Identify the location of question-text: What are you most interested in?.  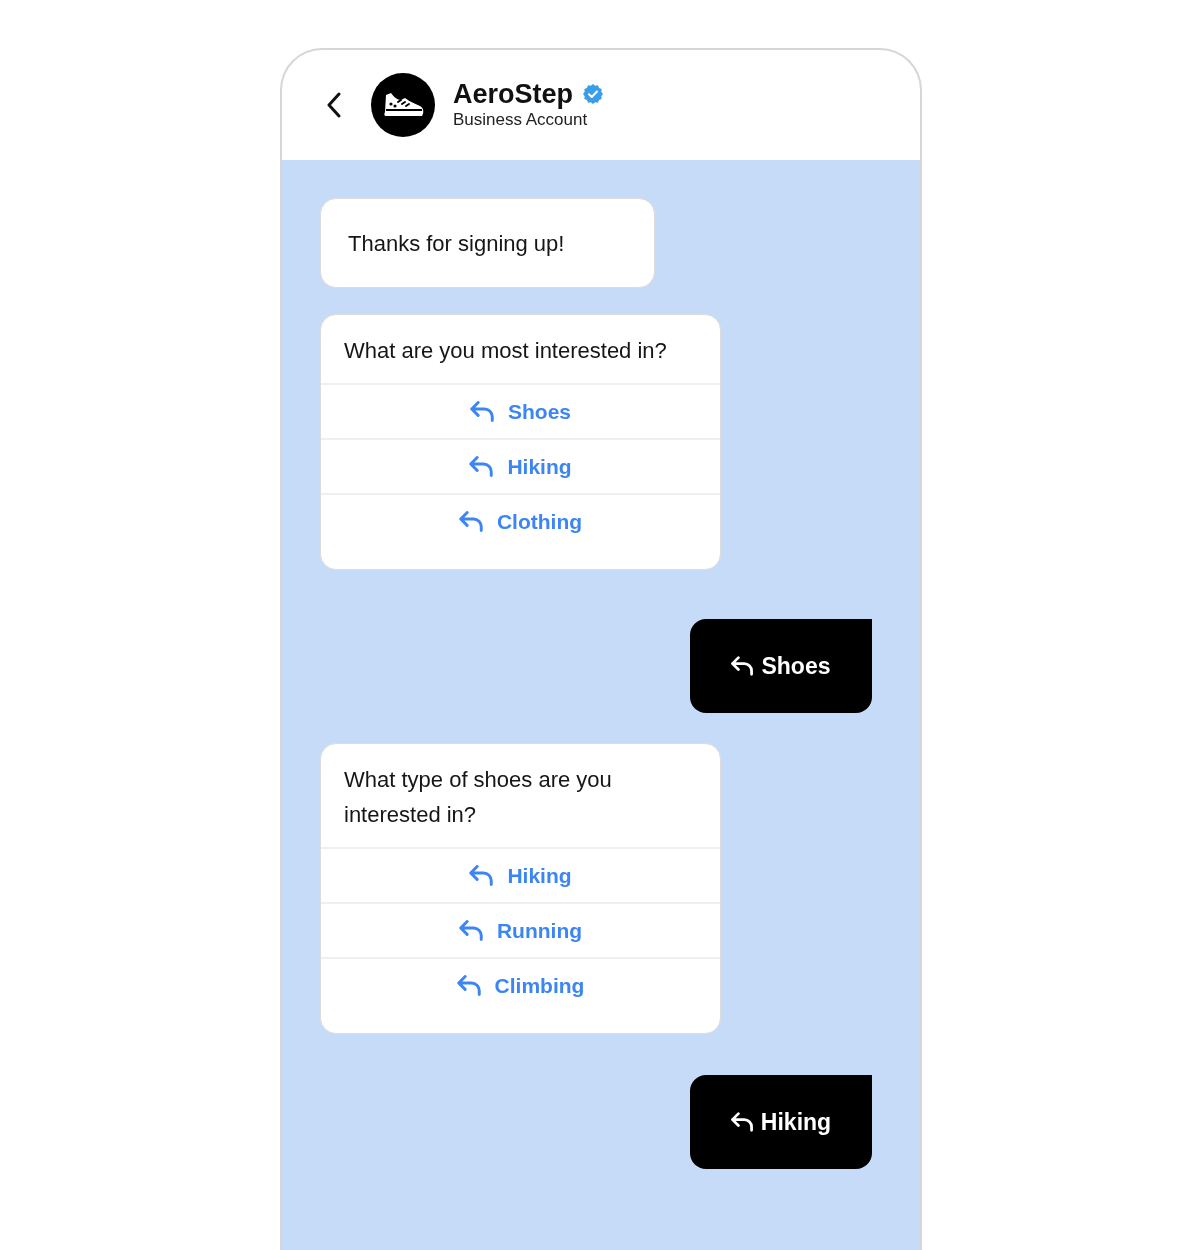
(505, 351).